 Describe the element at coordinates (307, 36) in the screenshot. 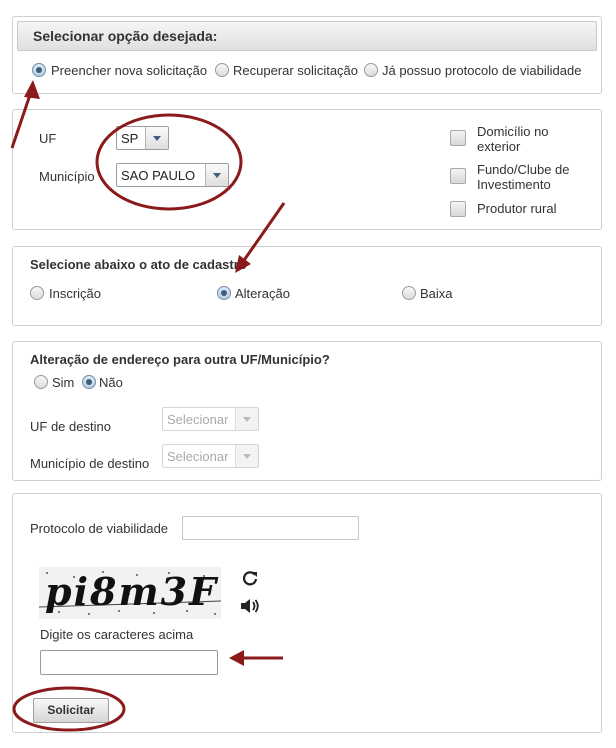

I see `option-panel-header: Selecionar opção desejada:` at that location.